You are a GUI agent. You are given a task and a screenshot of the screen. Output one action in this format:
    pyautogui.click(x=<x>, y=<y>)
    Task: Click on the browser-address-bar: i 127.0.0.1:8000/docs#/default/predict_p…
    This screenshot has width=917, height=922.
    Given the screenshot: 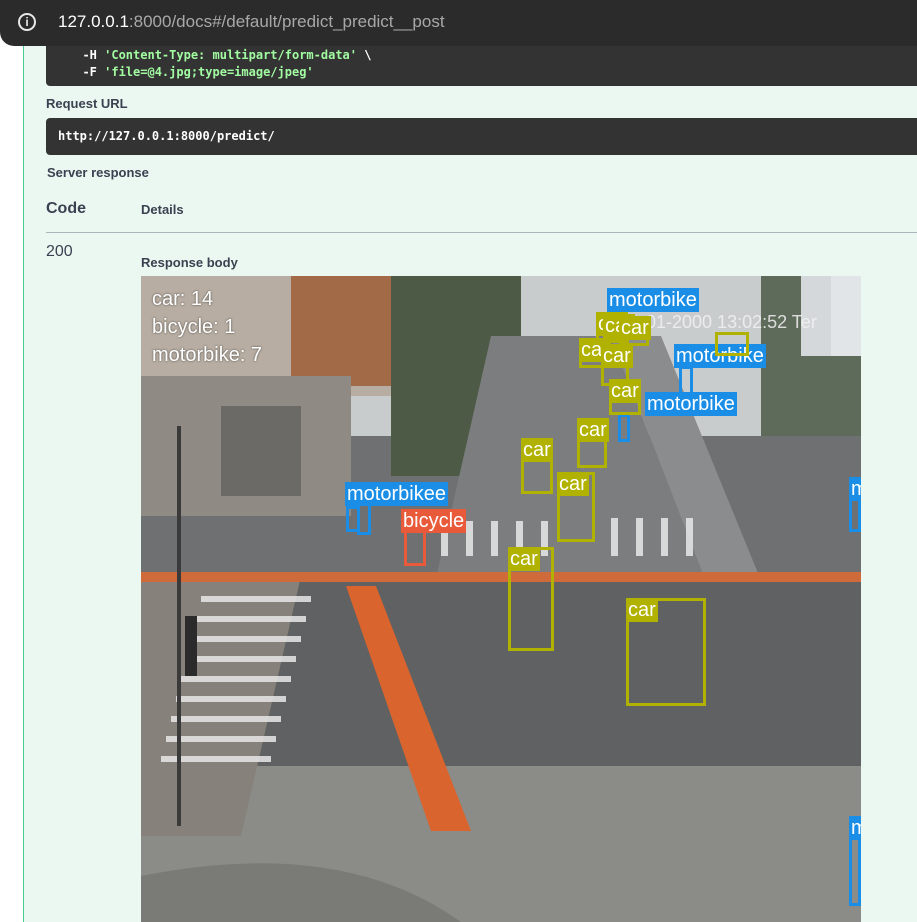 What is the action you would take?
    pyautogui.click(x=458, y=23)
    